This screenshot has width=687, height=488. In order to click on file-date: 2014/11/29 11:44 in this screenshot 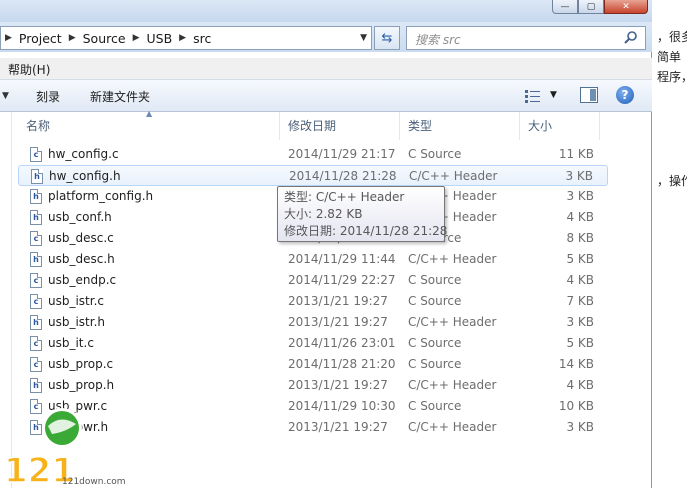, I will do `click(342, 259)`.